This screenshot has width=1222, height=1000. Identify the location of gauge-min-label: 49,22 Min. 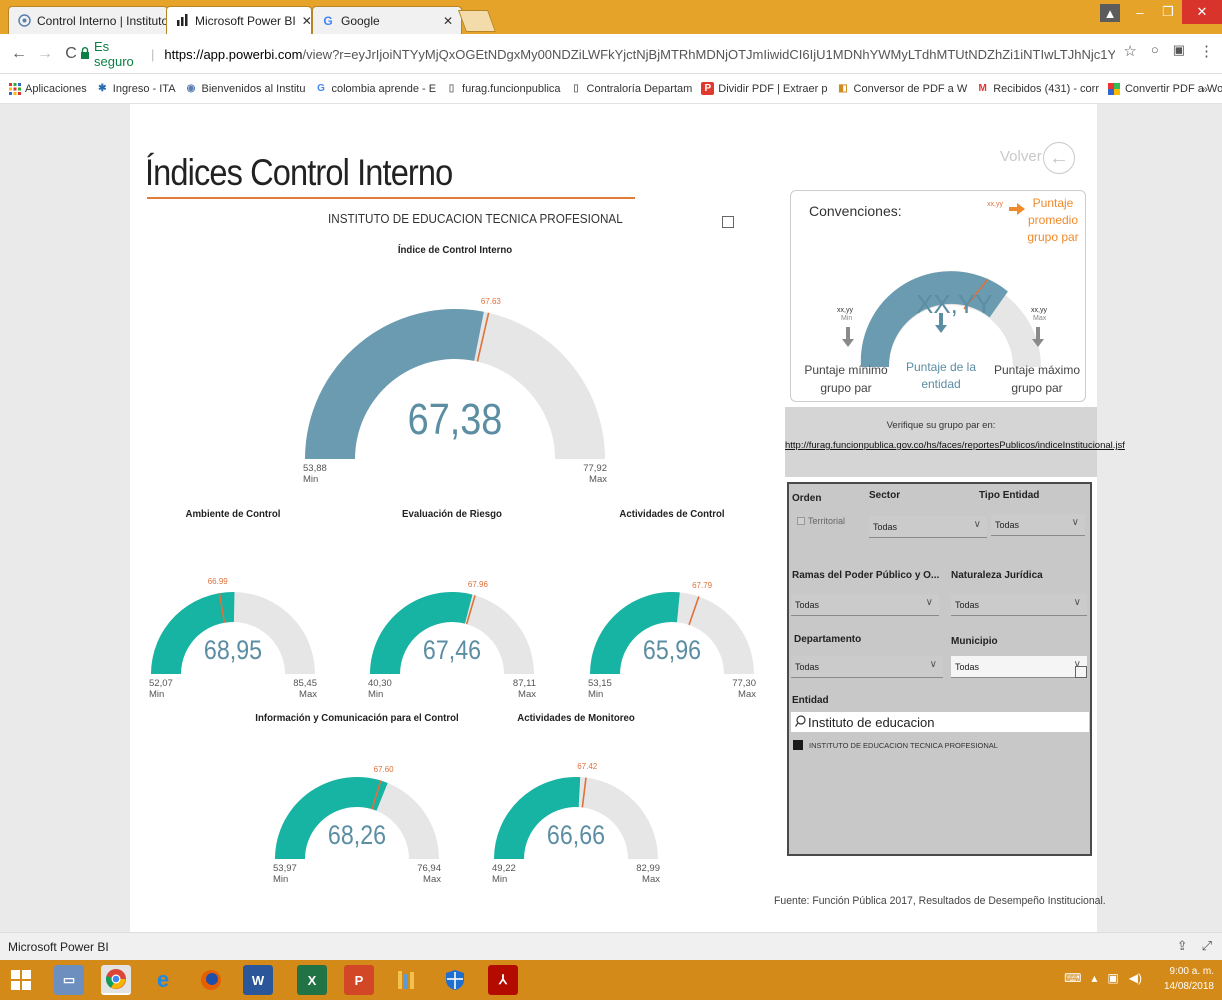
(504, 874).